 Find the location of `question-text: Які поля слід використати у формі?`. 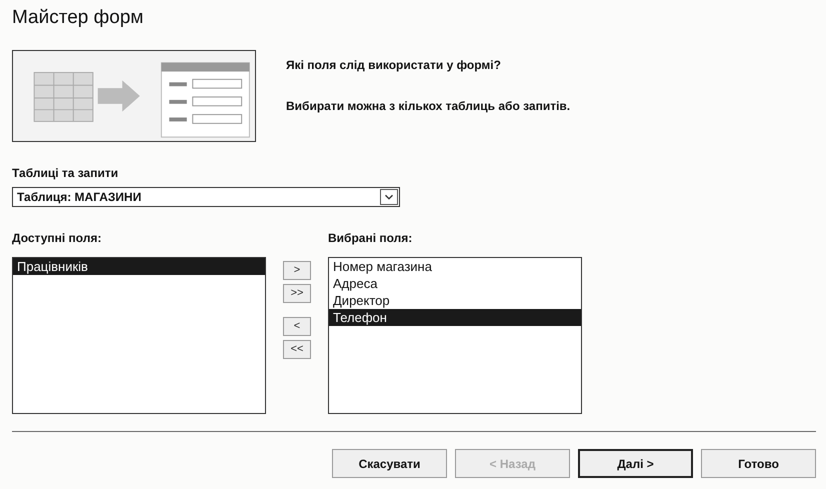

question-text: Які поля слід використати у формі? is located at coordinates (393, 65).